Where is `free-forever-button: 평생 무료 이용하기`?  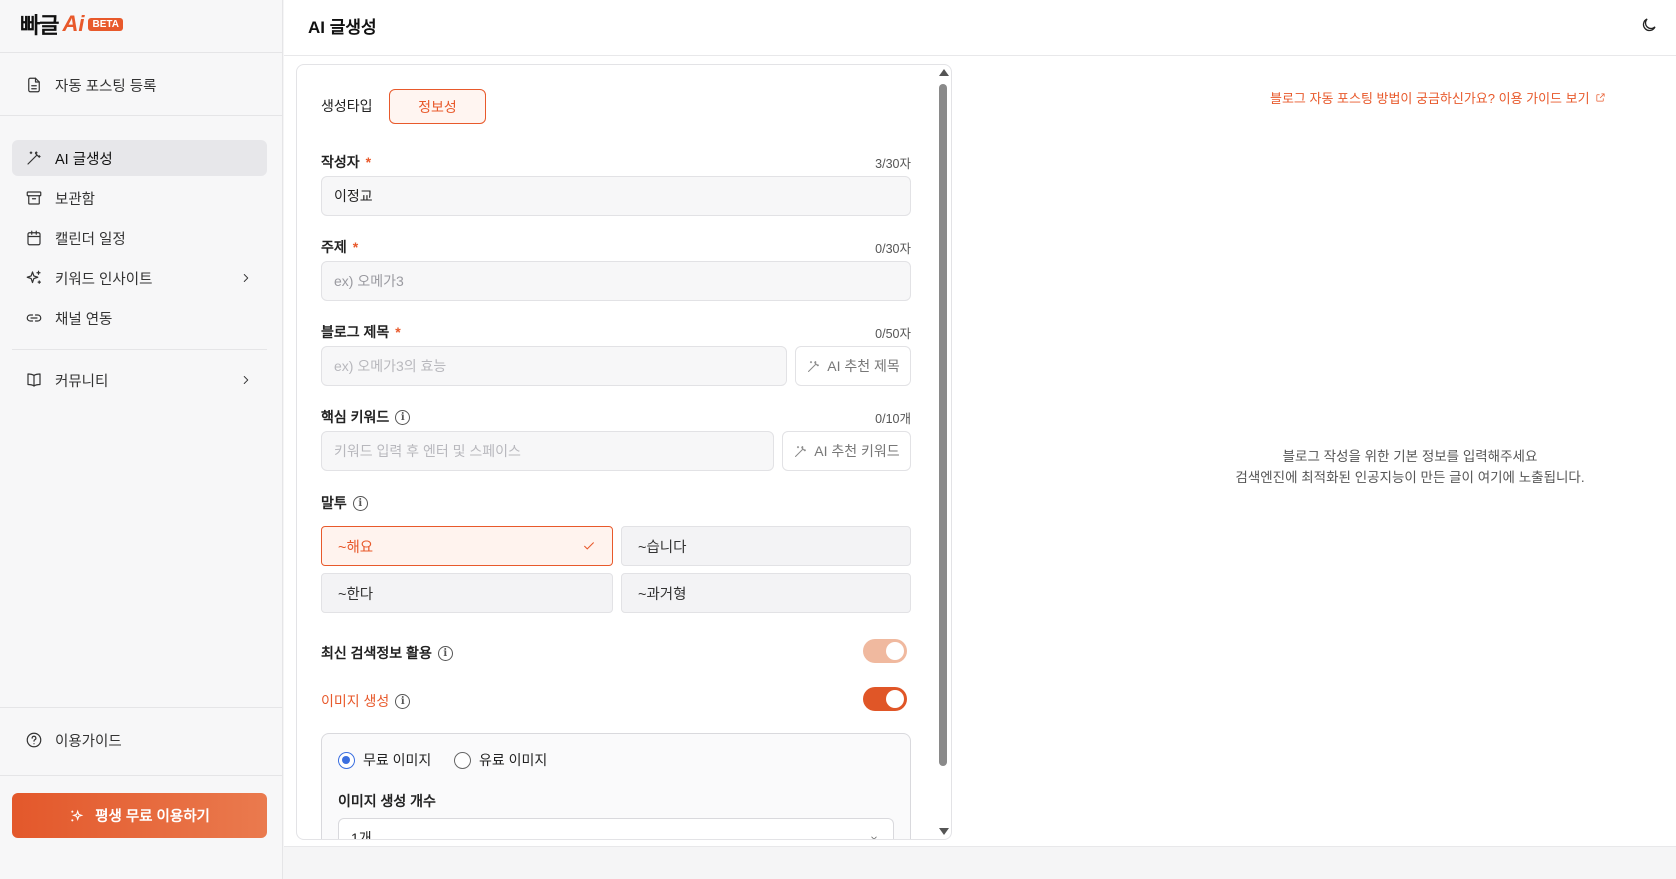
free-forever-button: 평생 무료 이용하기 is located at coordinates (139, 815).